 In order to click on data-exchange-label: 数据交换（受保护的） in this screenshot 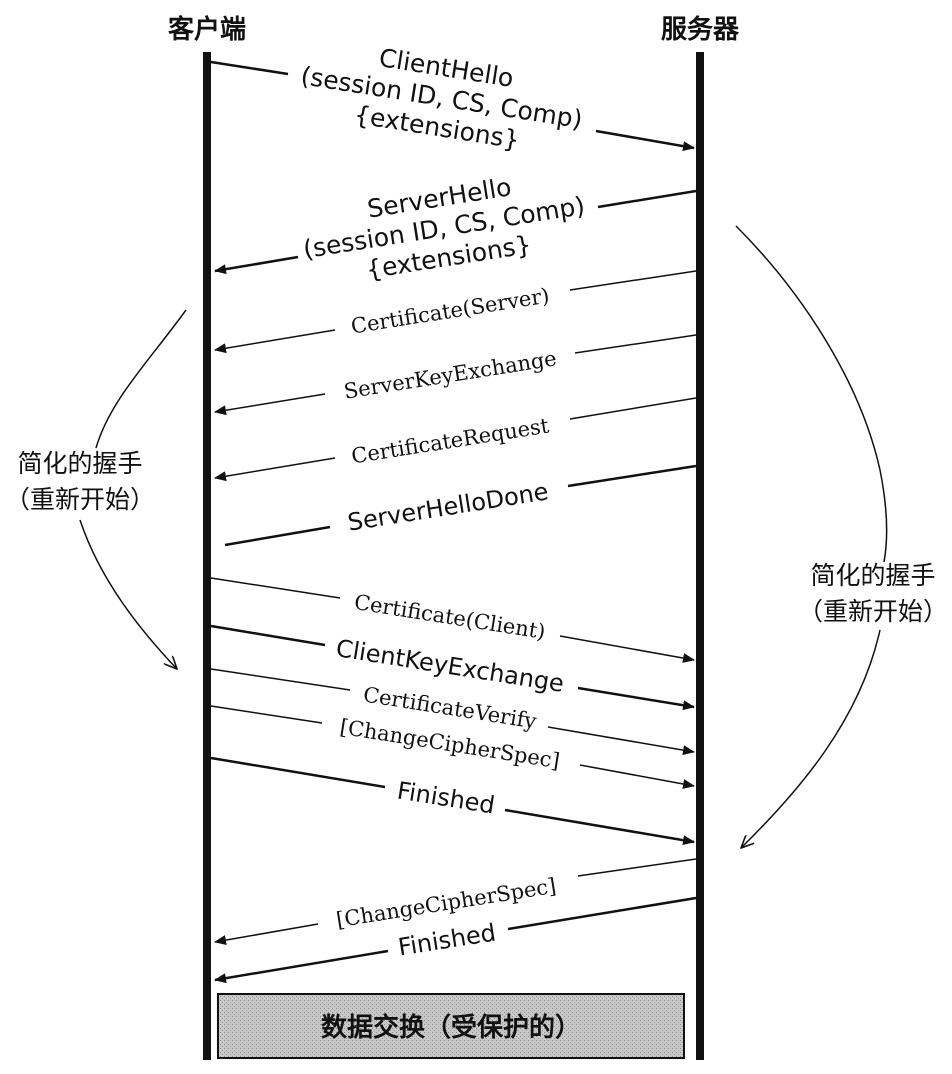, I will do `click(451, 1027)`.